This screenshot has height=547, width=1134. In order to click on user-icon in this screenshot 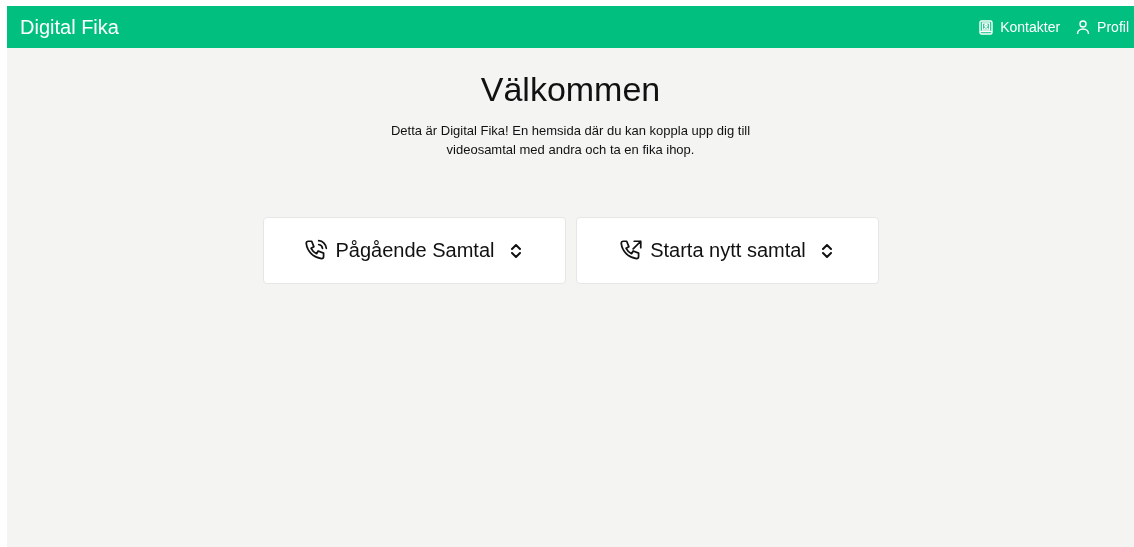, I will do `click(1083, 27)`.